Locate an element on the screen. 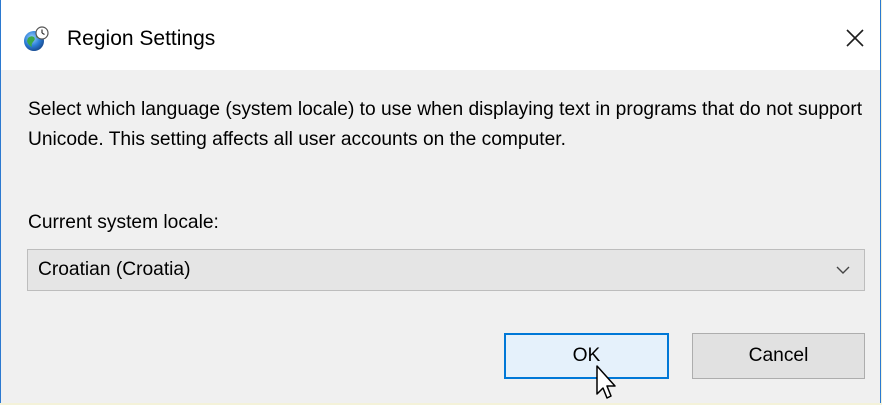 The image size is (882, 405). close-icon is located at coordinates (855, 38).